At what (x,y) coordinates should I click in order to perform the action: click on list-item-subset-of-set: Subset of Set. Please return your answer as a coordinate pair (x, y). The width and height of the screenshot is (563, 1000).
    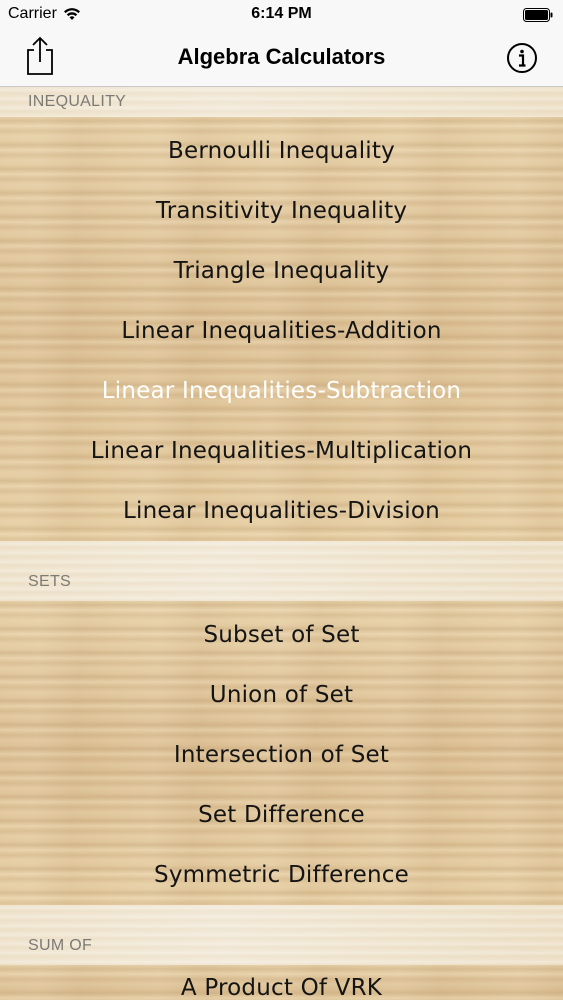
    Looking at the image, I should click on (281, 635).